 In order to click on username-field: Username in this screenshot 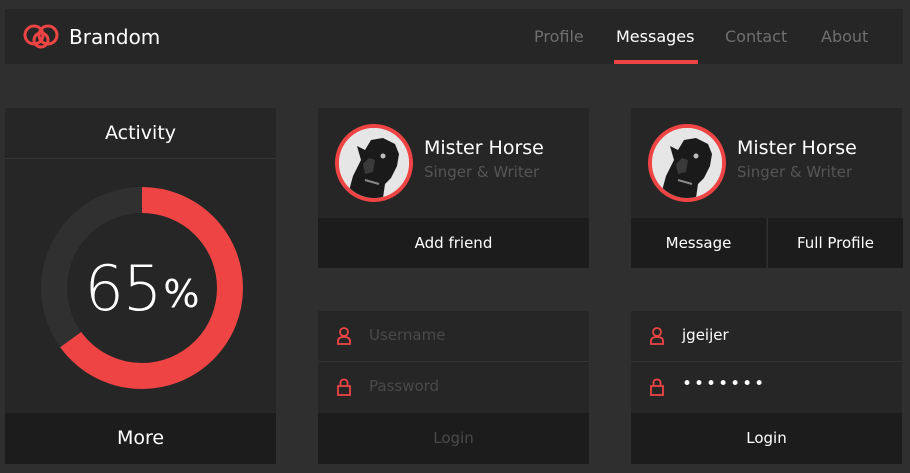, I will do `click(453, 336)`.